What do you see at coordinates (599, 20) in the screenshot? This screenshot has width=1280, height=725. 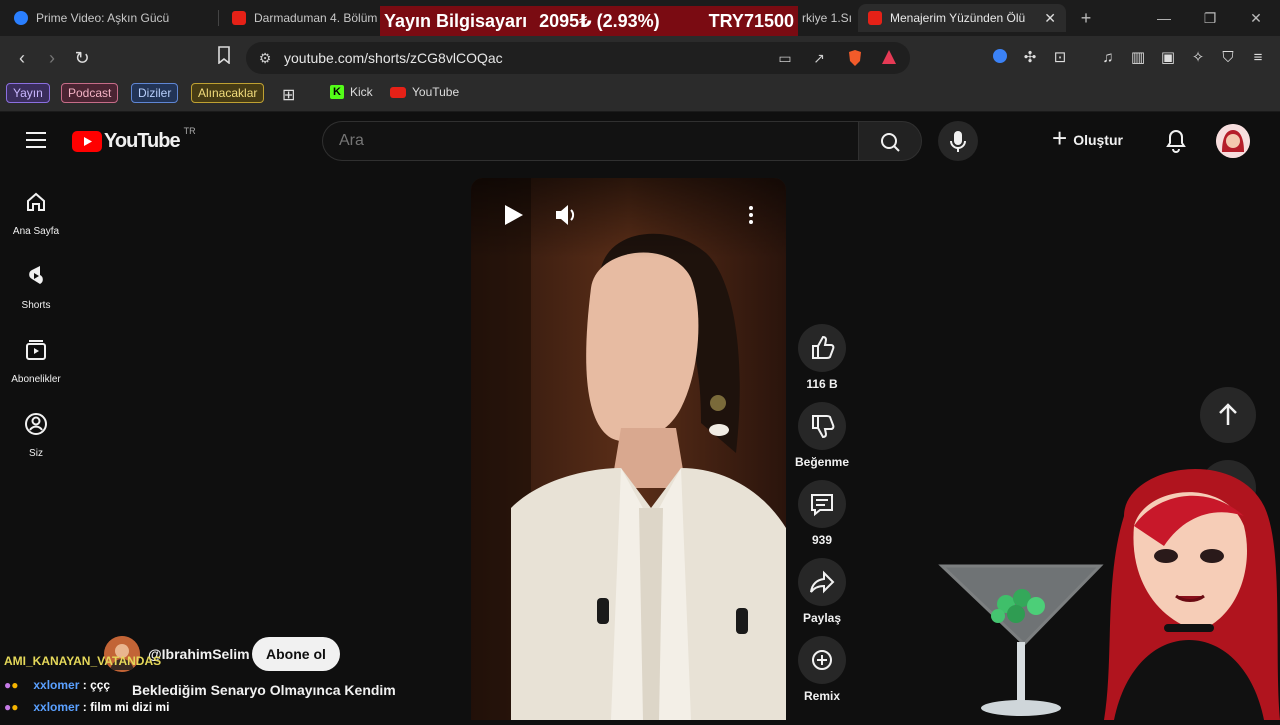 I see `banner-value: 2095₺ (2.93%)` at bounding box center [599, 20].